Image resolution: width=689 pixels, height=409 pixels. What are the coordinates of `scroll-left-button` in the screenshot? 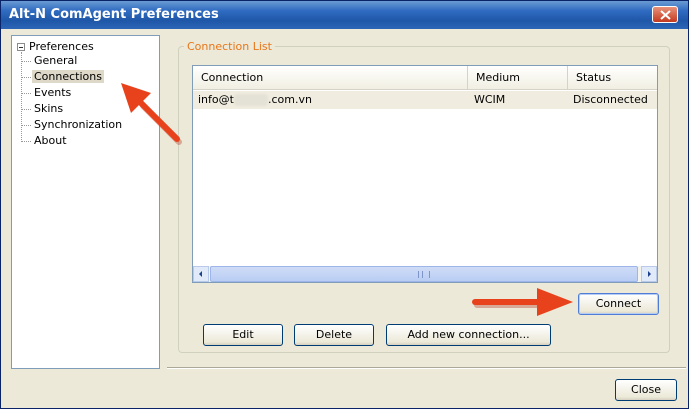 It's located at (201, 274).